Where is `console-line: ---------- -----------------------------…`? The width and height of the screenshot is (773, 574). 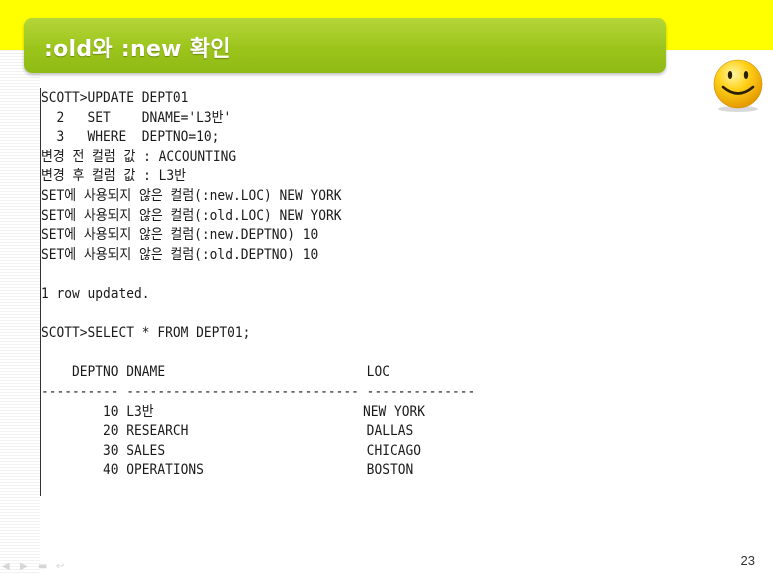 console-line: ---------- -----------------------------… is located at coordinates (258, 392).